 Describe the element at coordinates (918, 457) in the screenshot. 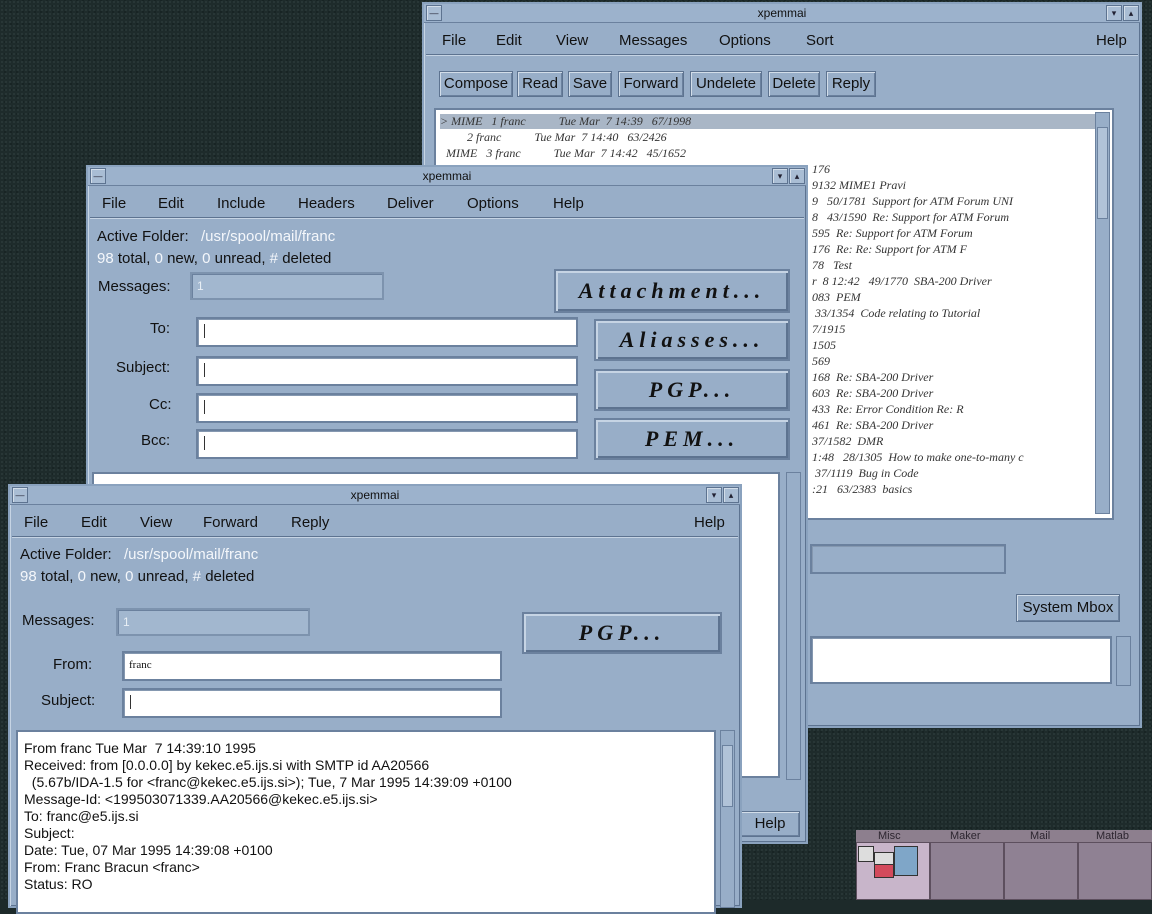

I see `message-row: 1:48 28/1305 How to make one-to-many c` at that location.